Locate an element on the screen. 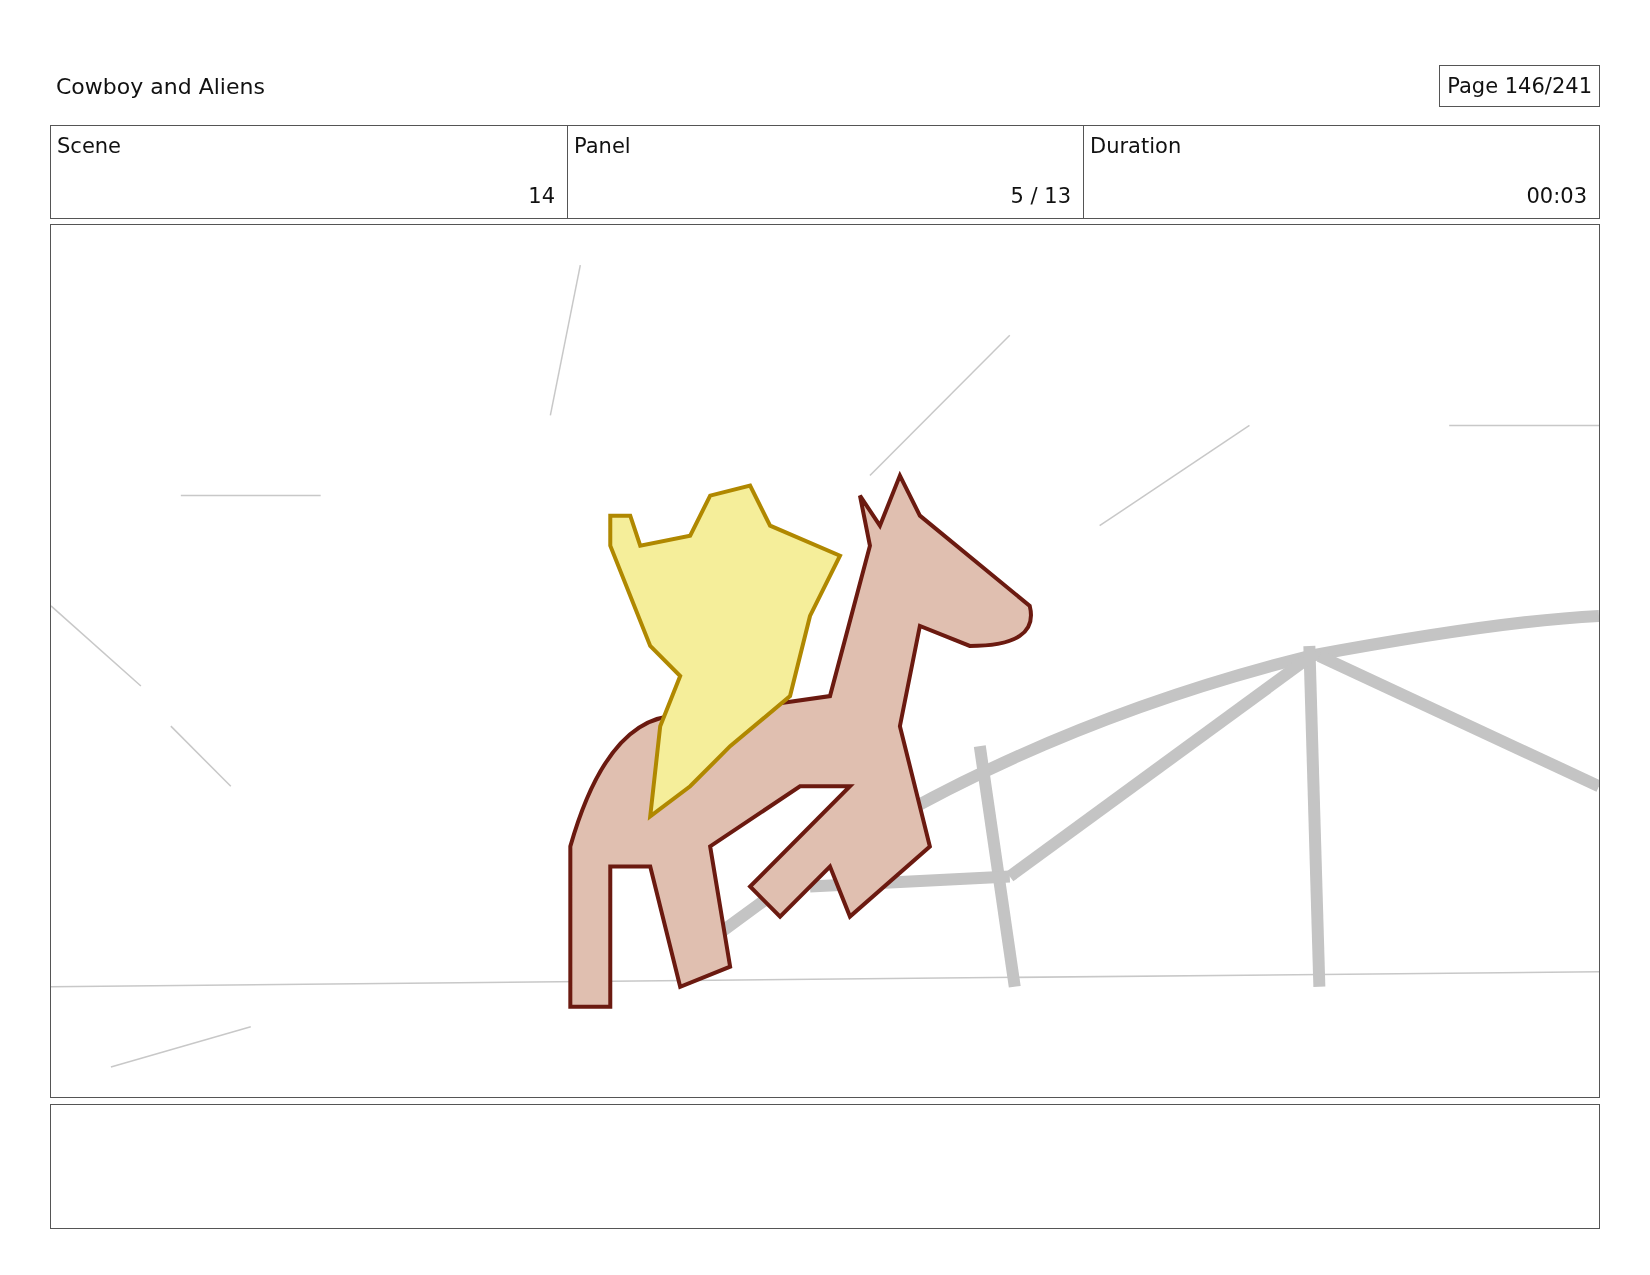 The width and height of the screenshot is (1650, 1275). field-label: Scene is located at coordinates (89, 146).